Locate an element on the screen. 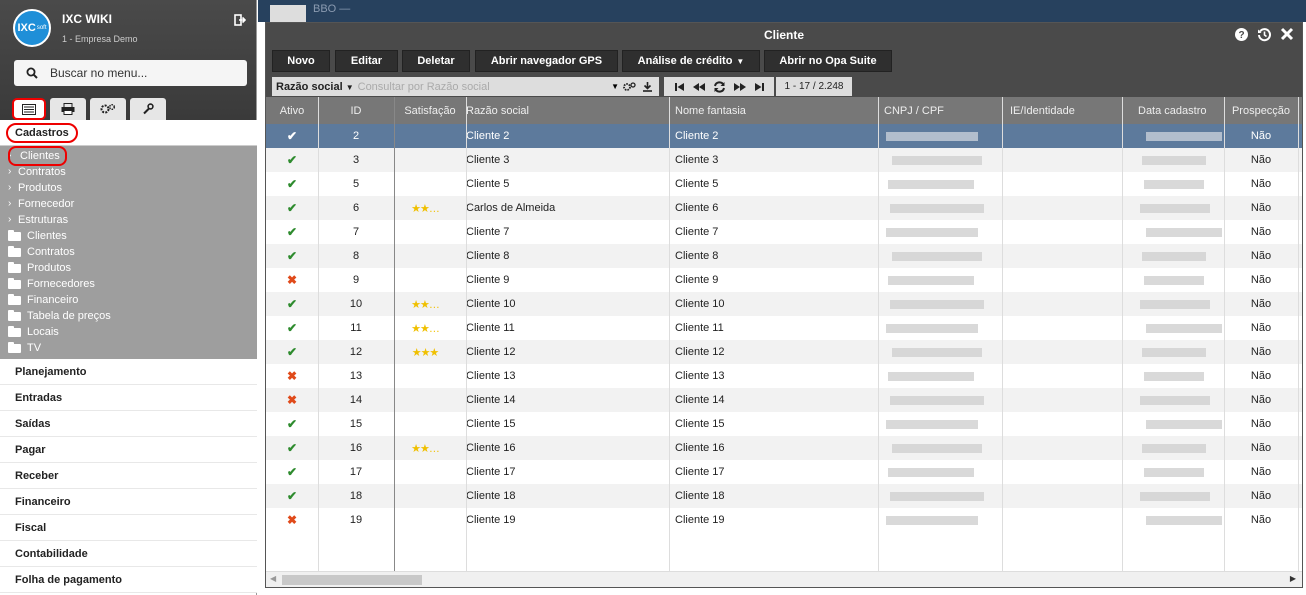 This screenshot has height=595, width=1306. table-row: ✔ 18 Cliente 18 Cliente 18 Não is located at coordinates (784, 496).